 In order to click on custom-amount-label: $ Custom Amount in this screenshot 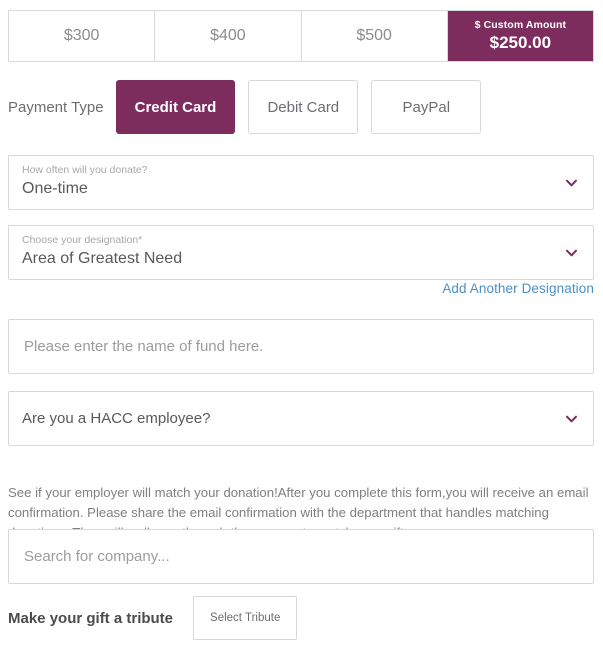, I will do `click(520, 25)`.